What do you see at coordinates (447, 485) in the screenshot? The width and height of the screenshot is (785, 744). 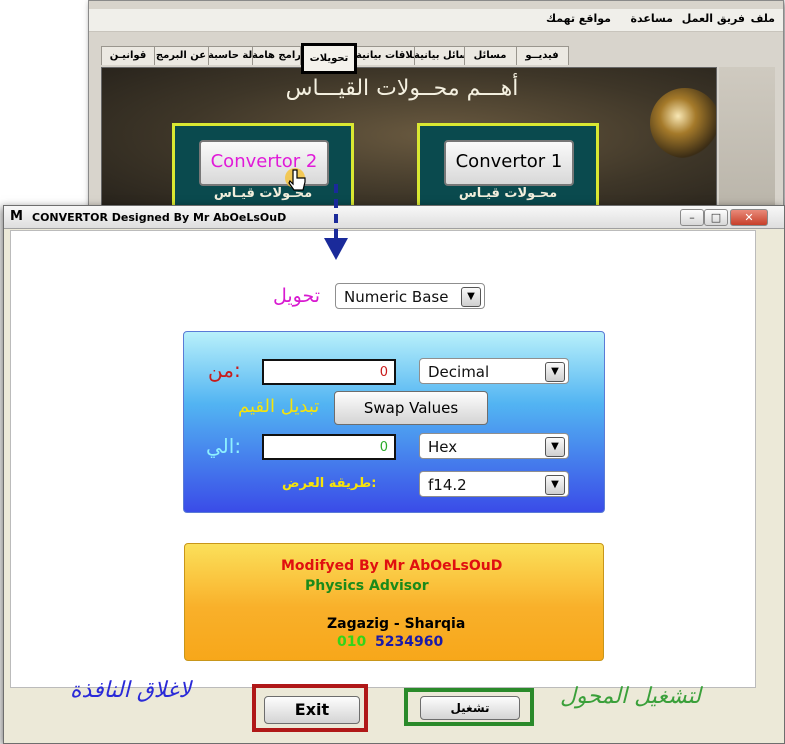 I see `display-format-value: f14.2` at bounding box center [447, 485].